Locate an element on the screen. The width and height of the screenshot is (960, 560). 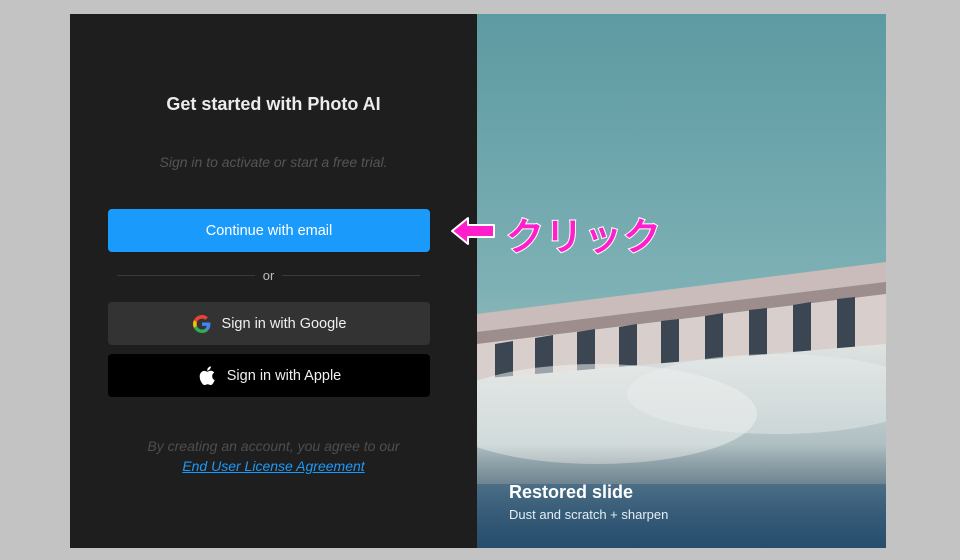
or-divider: or is located at coordinates (268, 275).